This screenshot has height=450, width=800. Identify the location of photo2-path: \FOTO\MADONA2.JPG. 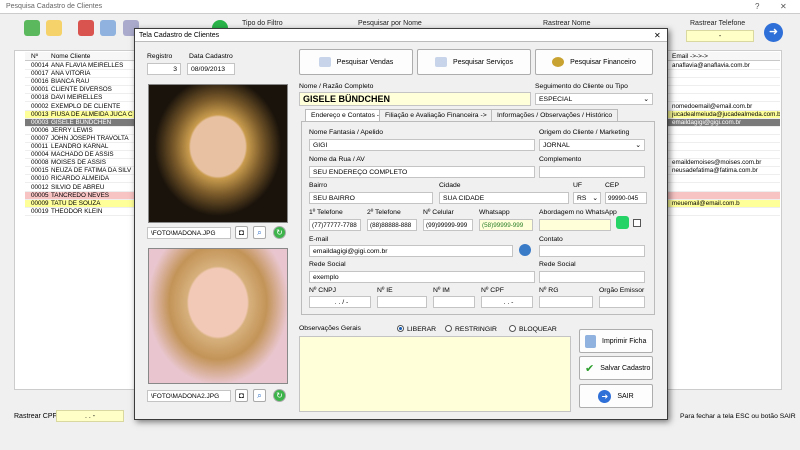
(189, 396).